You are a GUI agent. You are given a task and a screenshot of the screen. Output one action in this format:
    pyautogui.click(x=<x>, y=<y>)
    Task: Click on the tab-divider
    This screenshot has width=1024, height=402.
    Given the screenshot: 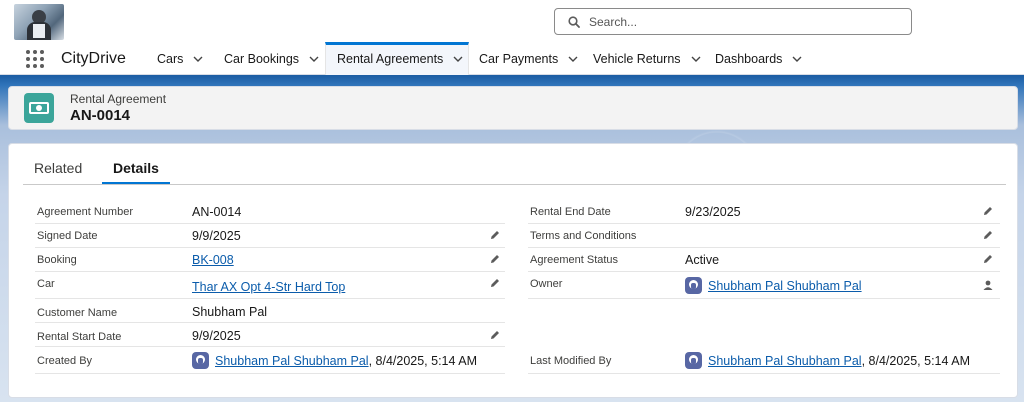 What is the action you would take?
    pyautogui.click(x=514, y=184)
    